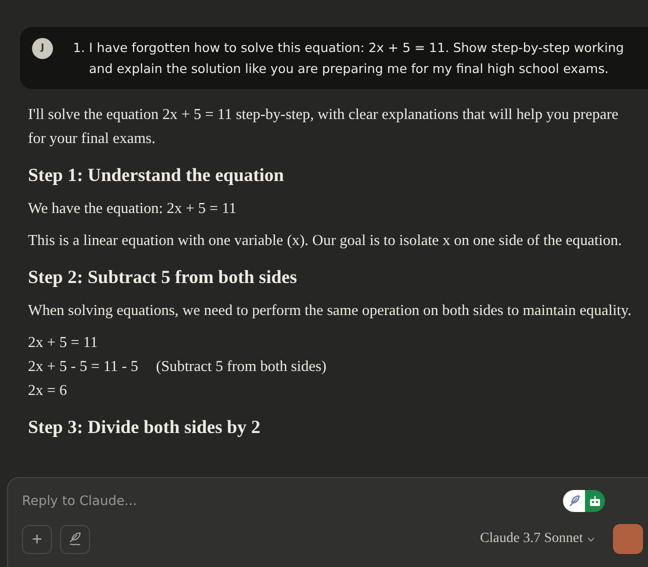 The image size is (648, 567). Describe the element at coordinates (357, 58) in the screenshot. I see `user-message-text: I have forgotten how to solve this equation: 2x + 5 = 11. Show step-by-step working and explain the solution like you are preparing me for my final high school exams.` at that location.